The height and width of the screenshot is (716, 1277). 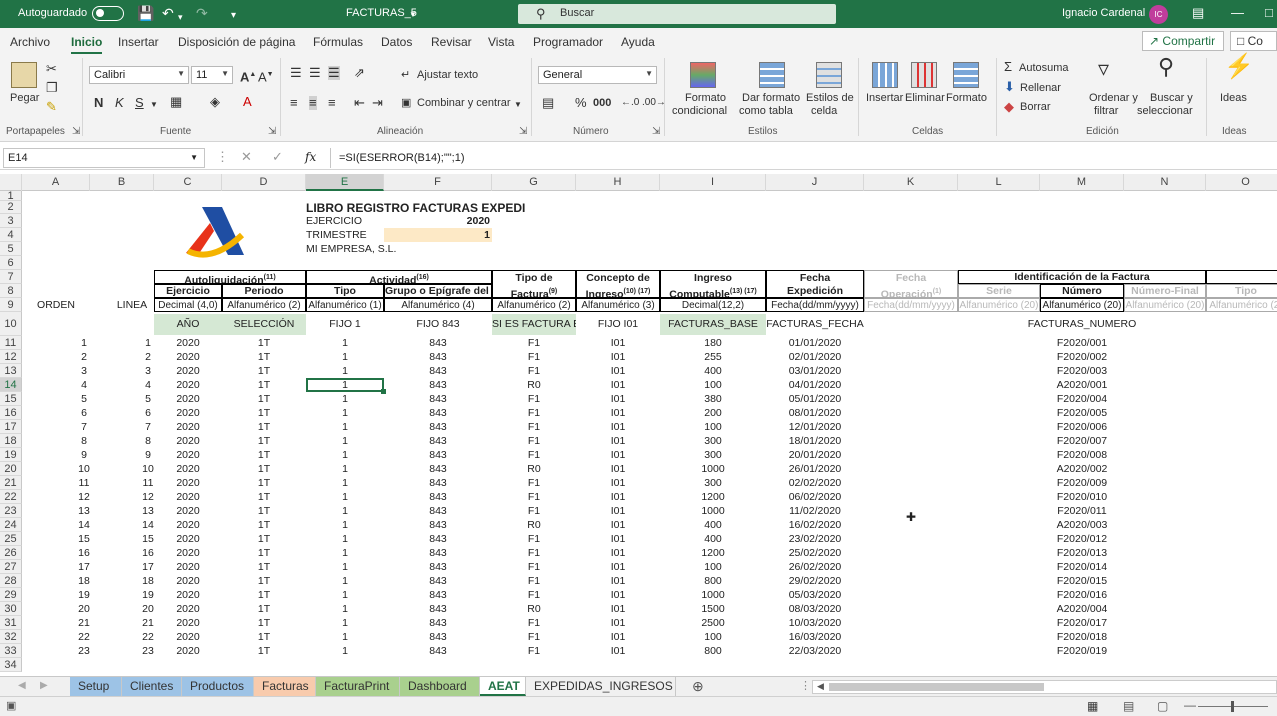 I want to click on row-header-20: 20, so click(x=11, y=469).